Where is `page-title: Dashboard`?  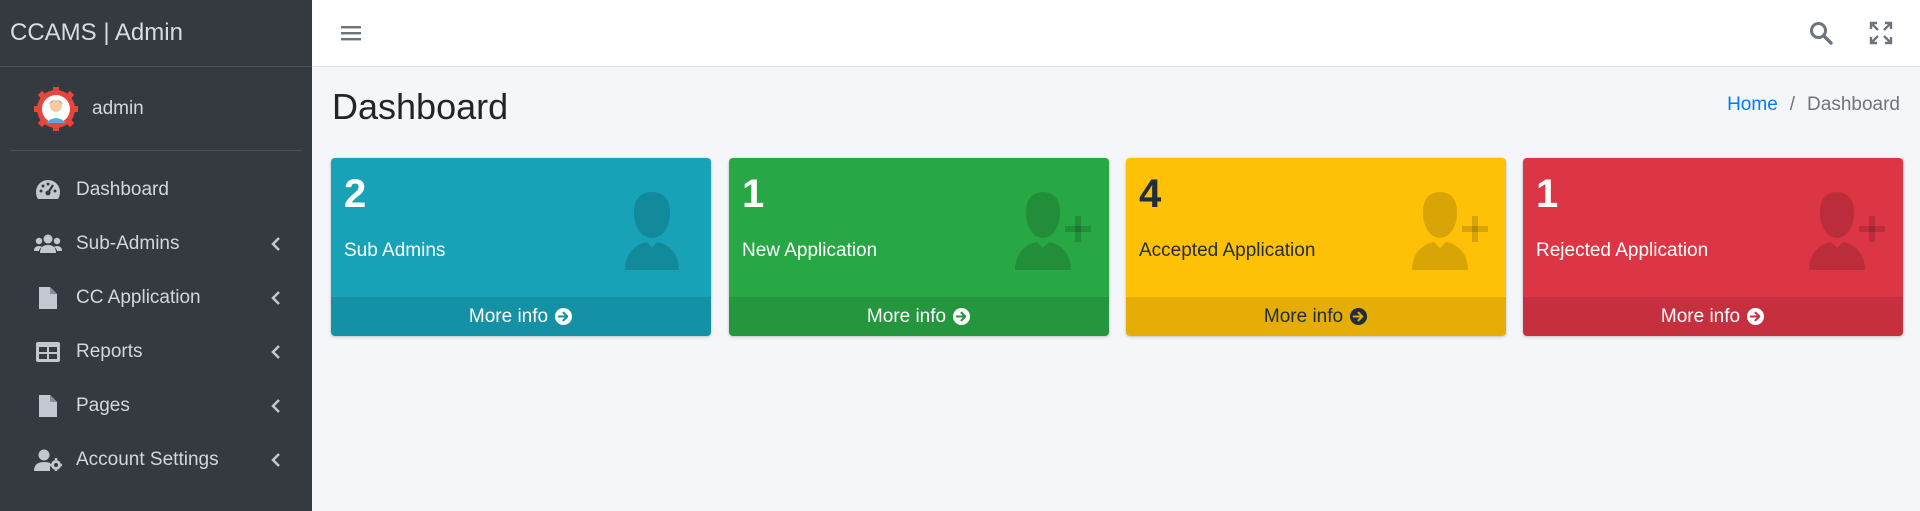 page-title: Dashboard is located at coordinates (420, 106).